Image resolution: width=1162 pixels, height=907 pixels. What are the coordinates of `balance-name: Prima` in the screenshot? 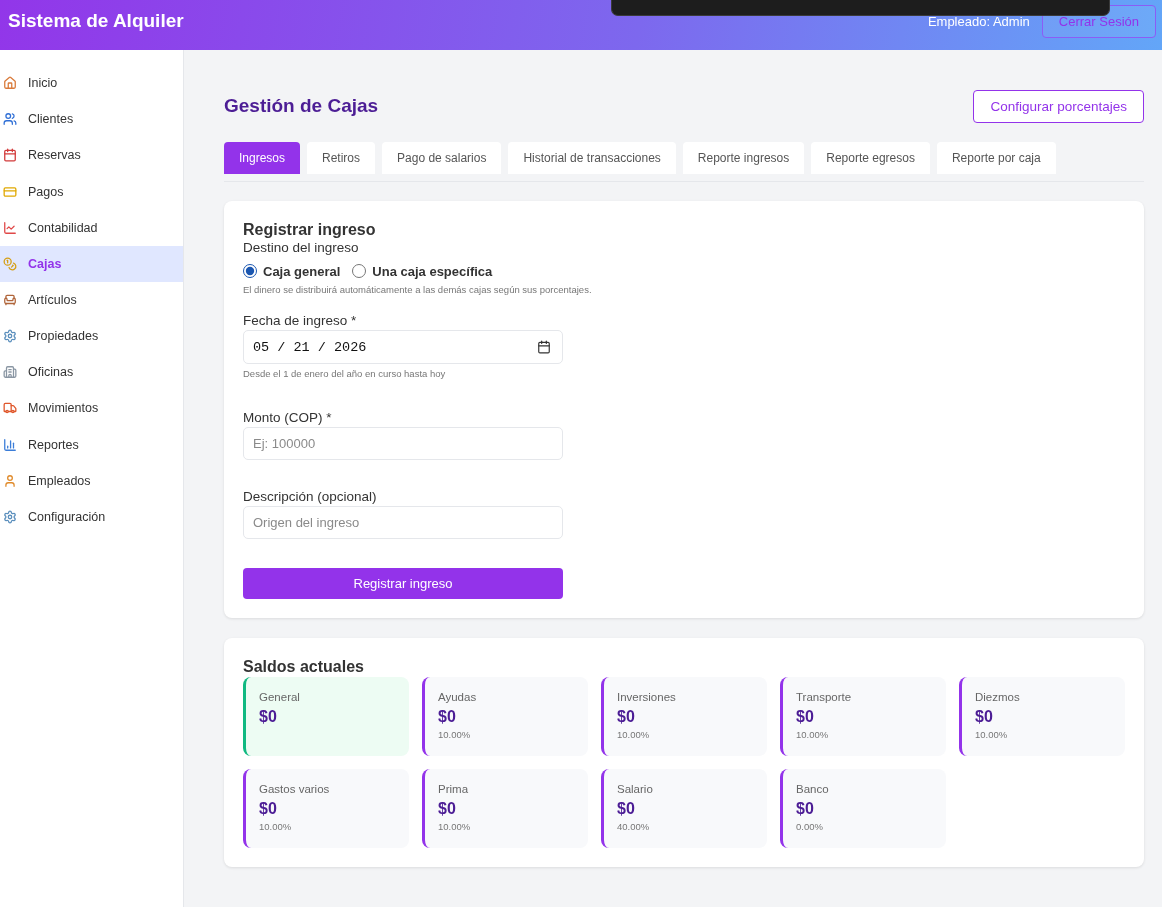 It's located at (454, 789).